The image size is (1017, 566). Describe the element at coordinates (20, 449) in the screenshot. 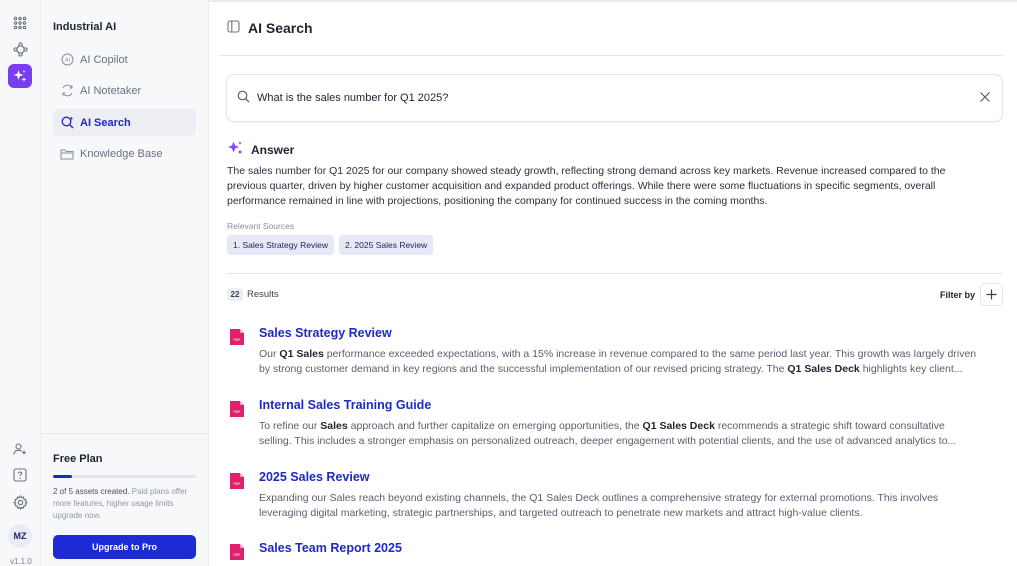

I see `add-user-icon` at that location.